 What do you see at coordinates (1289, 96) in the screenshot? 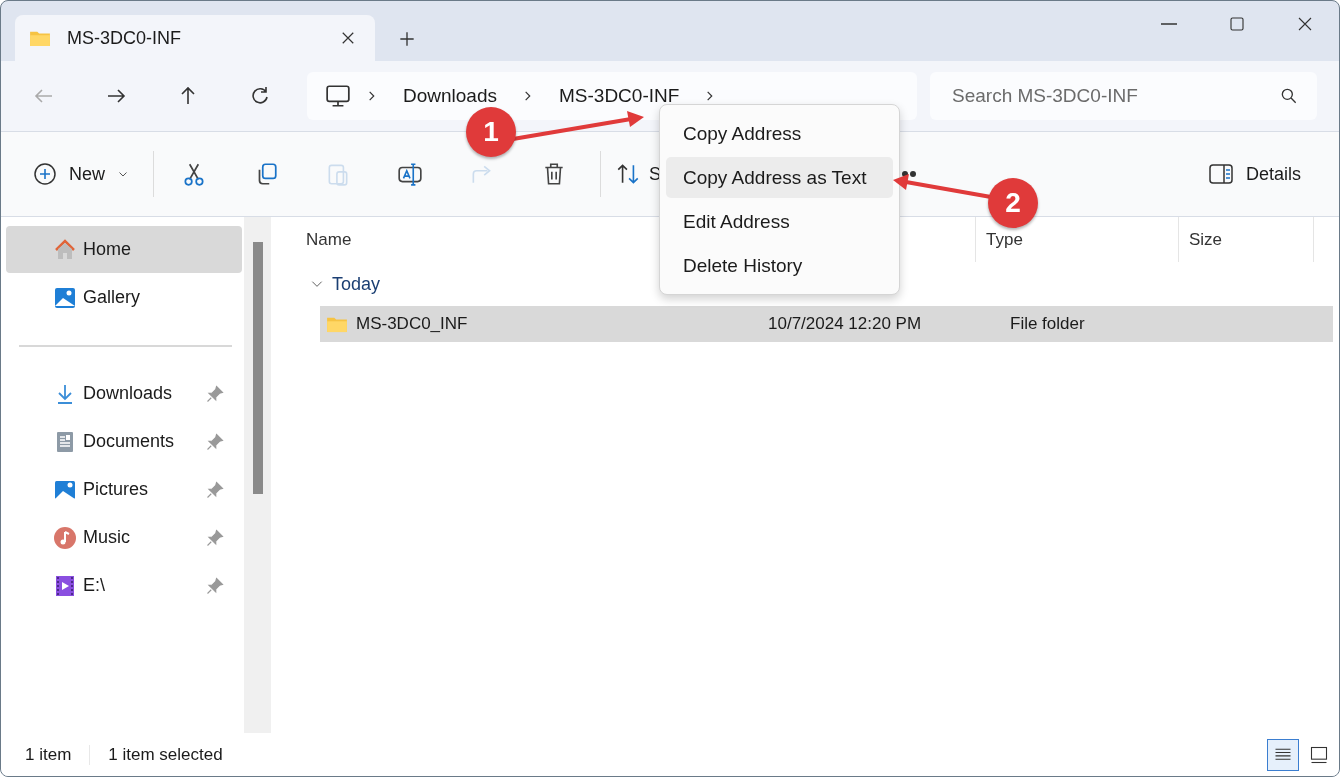
I see `search-icon` at bounding box center [1289, 96].